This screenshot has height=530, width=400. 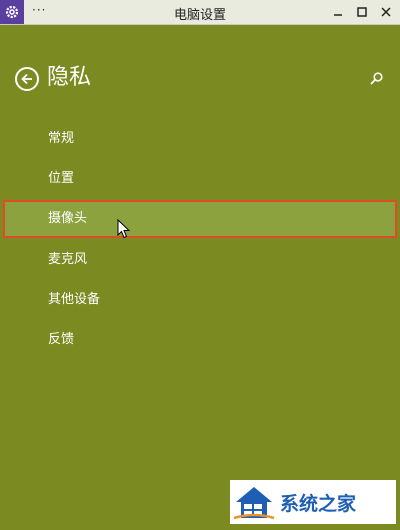 I want to click on search-icon, so click(x=376, y=79).